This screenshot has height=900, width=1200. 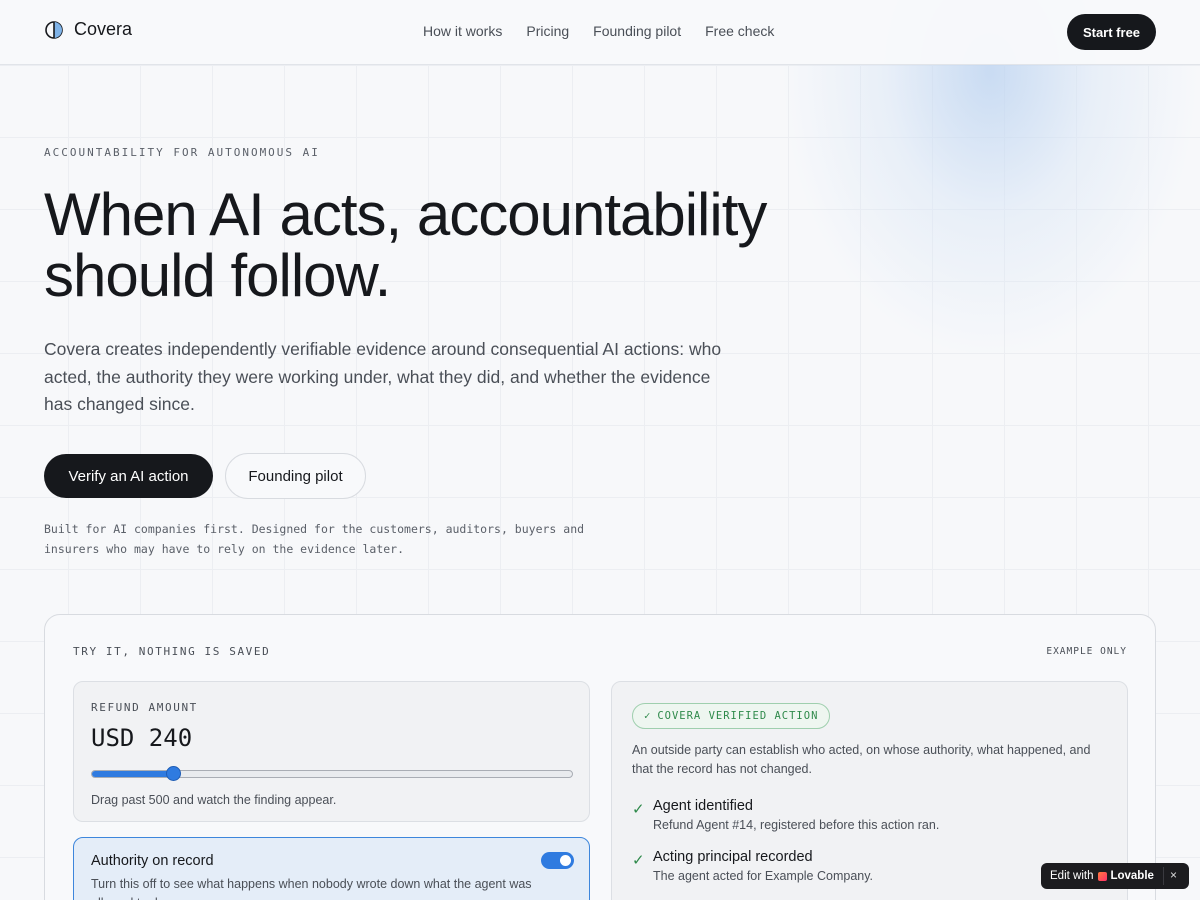 I want to click on brand-logo: Covera, so click(x=88, y=29).